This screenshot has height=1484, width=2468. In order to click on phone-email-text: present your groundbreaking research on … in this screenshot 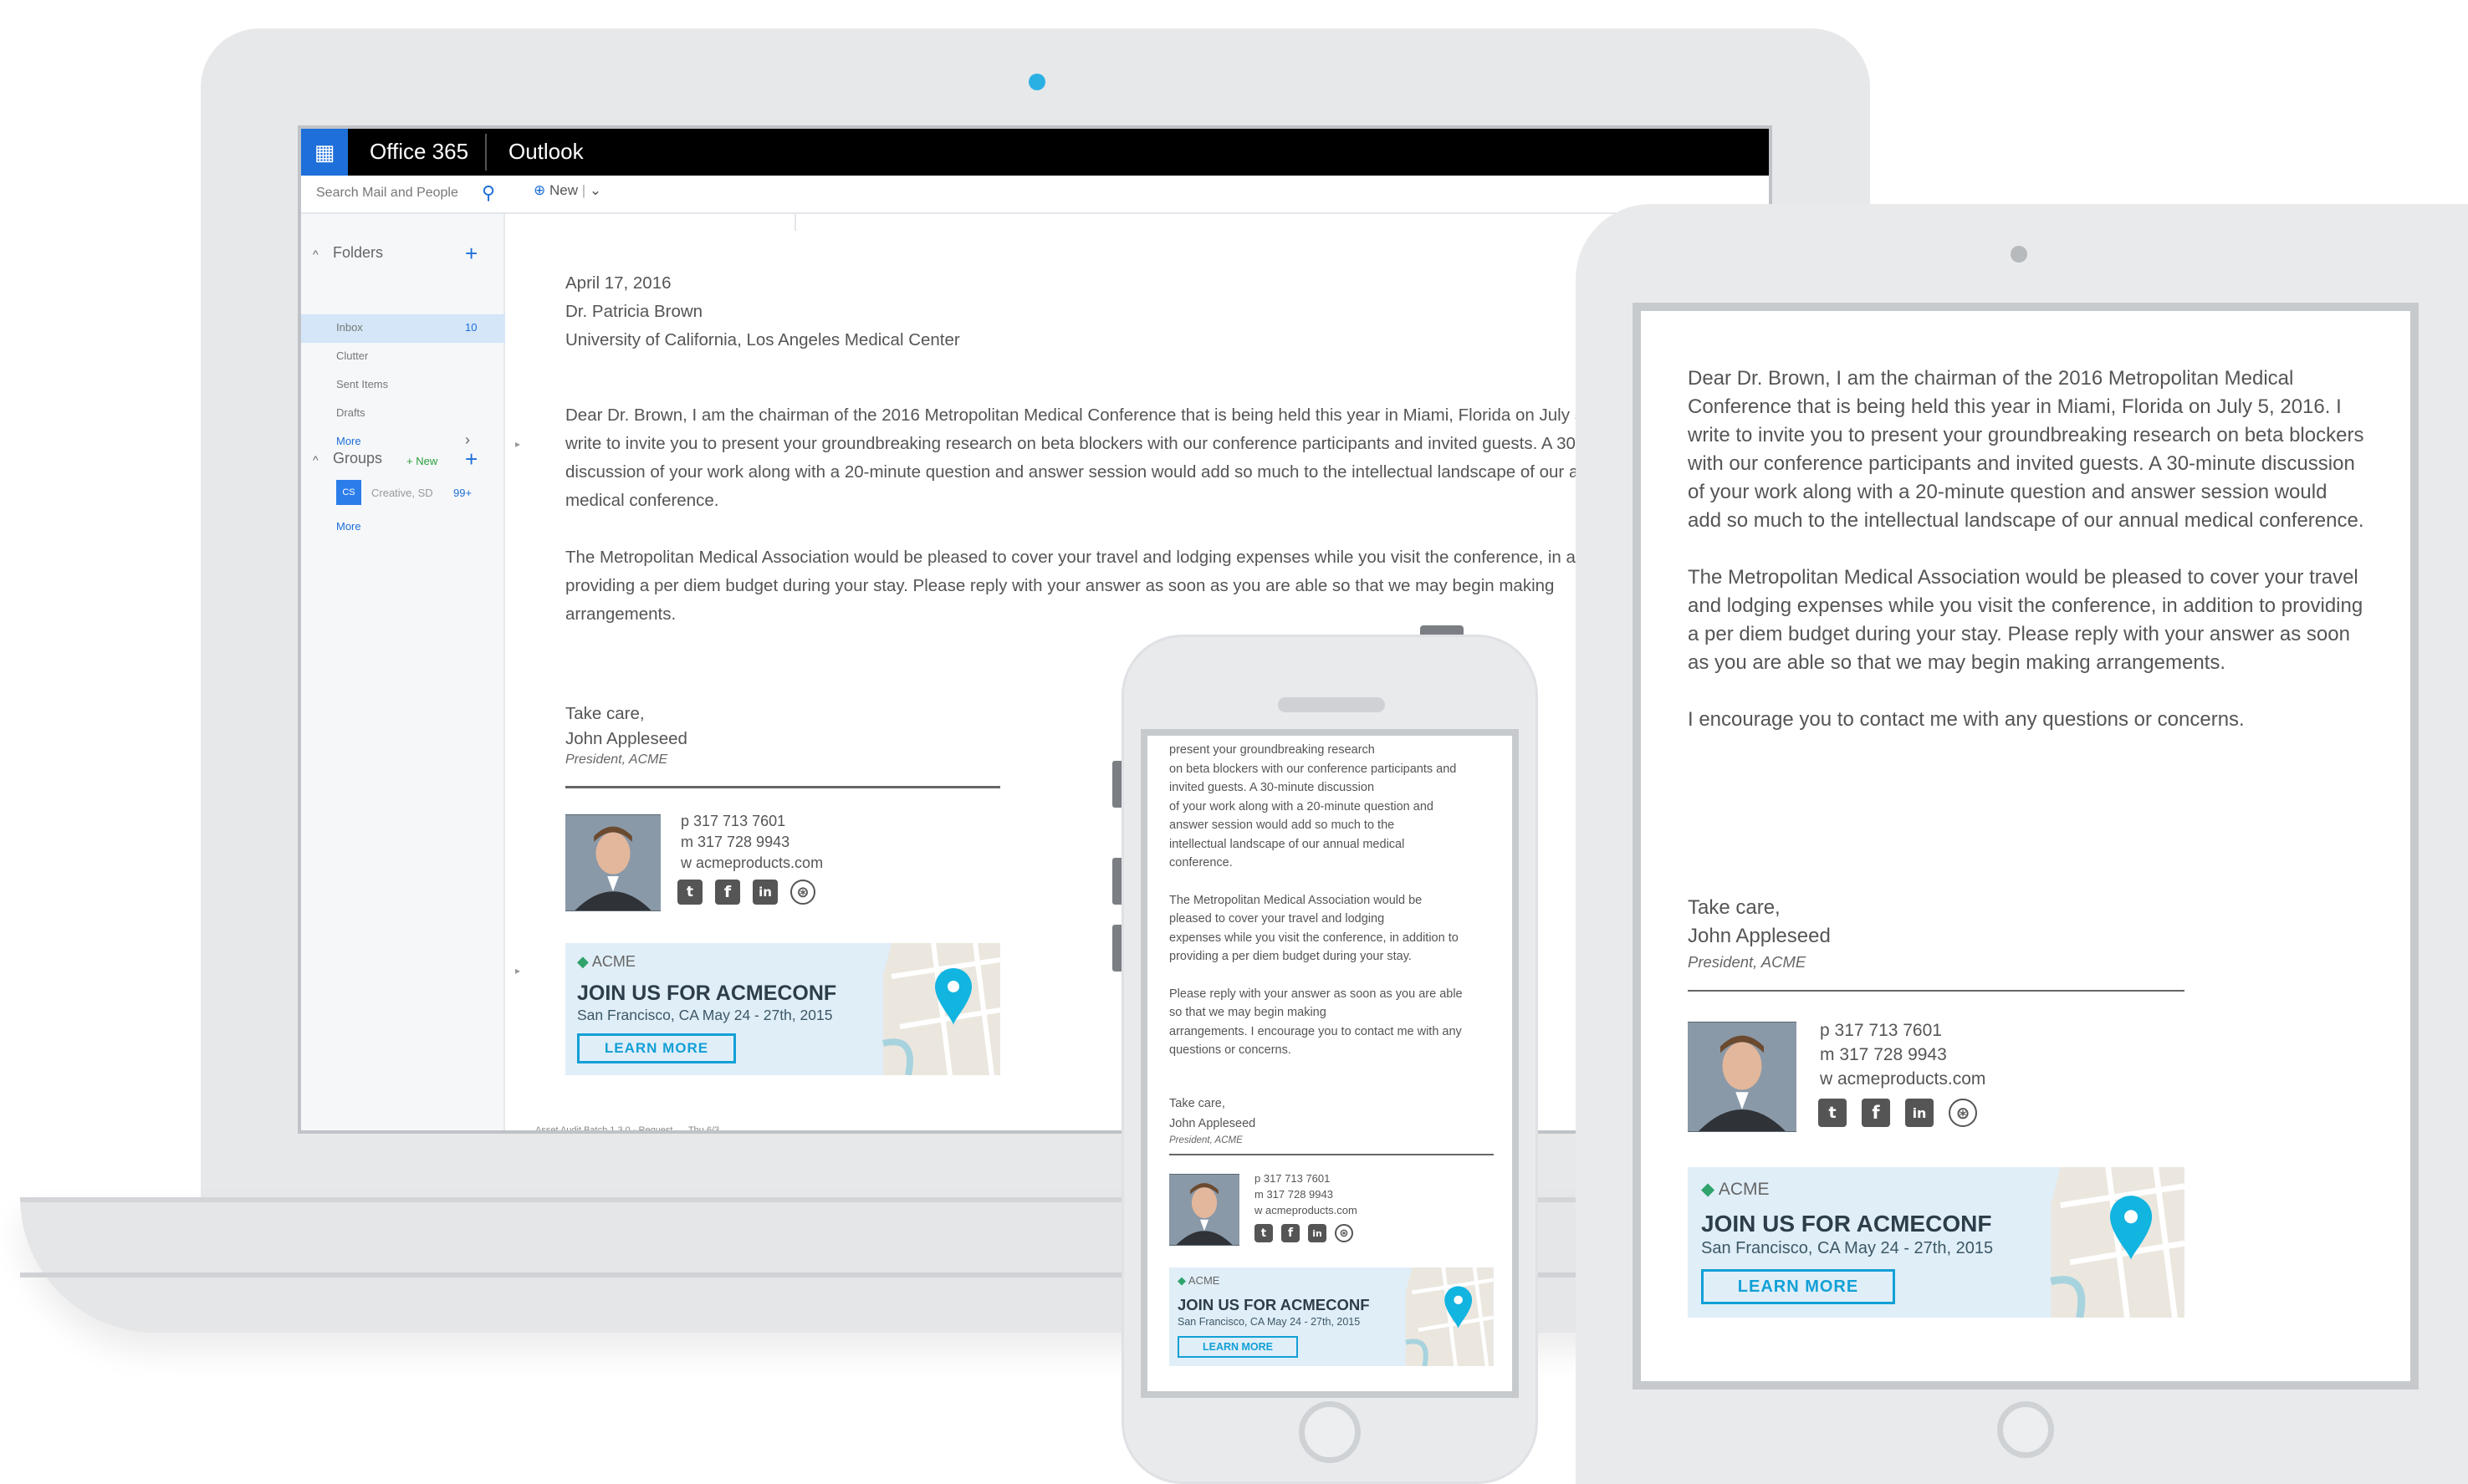, I will do `click(1336, 900)`.